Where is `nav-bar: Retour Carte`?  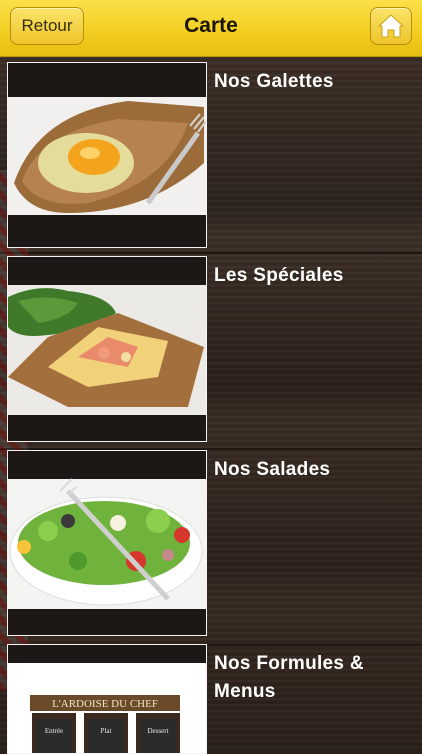
nav-bar: Retour Carte is located at coordinates (211, 28).